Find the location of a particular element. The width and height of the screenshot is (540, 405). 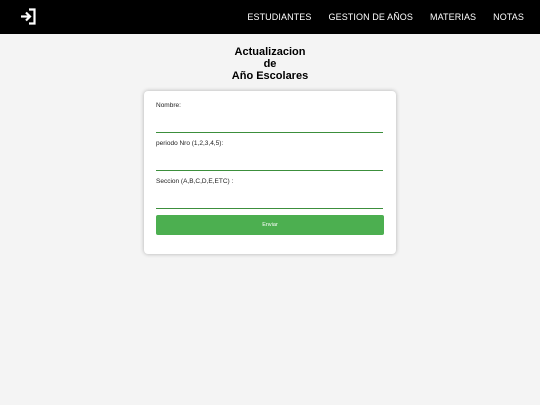

nav-link-estudiantes: ESTUDIANTES is located at coordinates (279, 17).